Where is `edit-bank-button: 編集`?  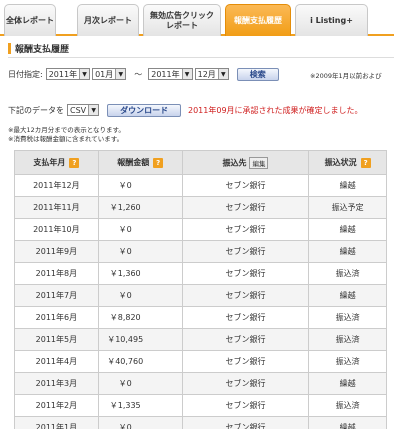 edit-bank-button: 編集 is located at coordinates (259, 162).